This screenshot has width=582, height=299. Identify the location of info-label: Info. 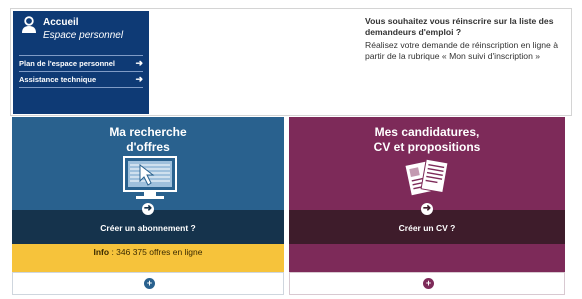
(101, 252).